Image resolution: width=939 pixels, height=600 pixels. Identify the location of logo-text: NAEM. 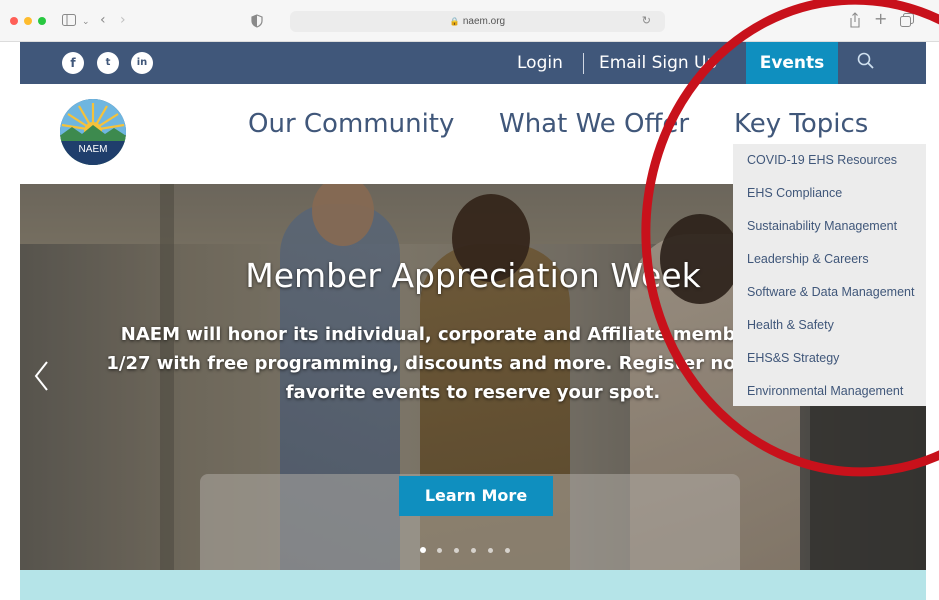
(93, 149).